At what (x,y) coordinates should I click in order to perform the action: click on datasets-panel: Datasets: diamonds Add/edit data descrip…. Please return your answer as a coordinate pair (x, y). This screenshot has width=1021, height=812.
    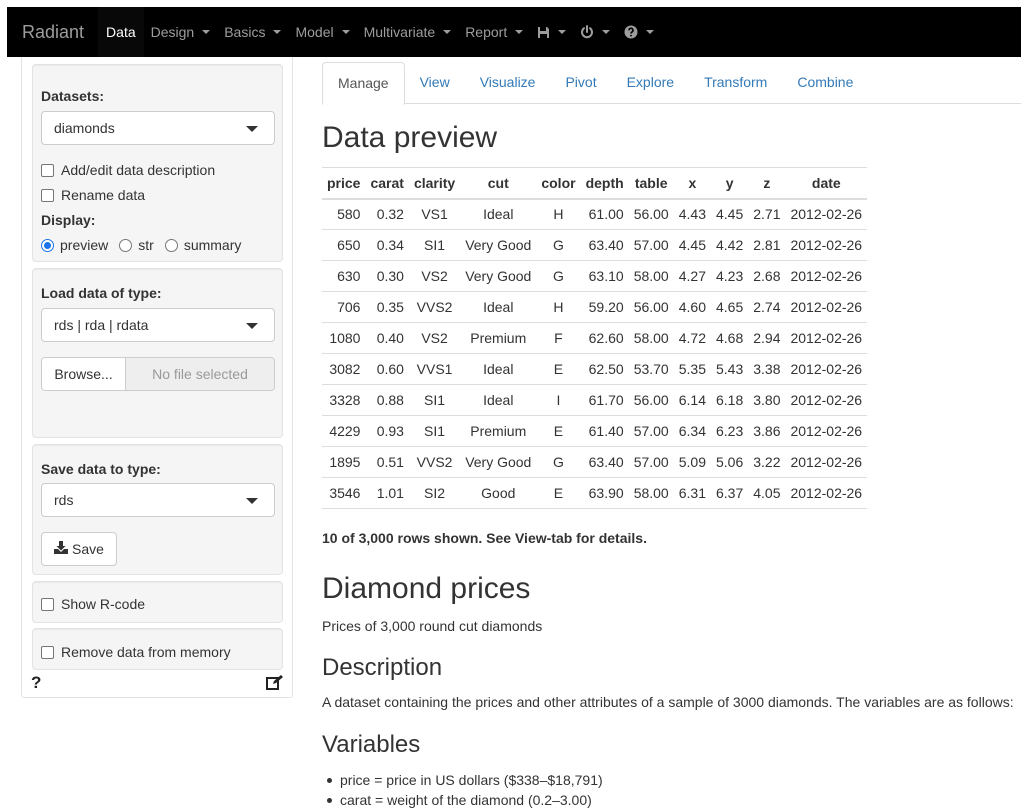
    Looking at the image, I should click on (157, 163).